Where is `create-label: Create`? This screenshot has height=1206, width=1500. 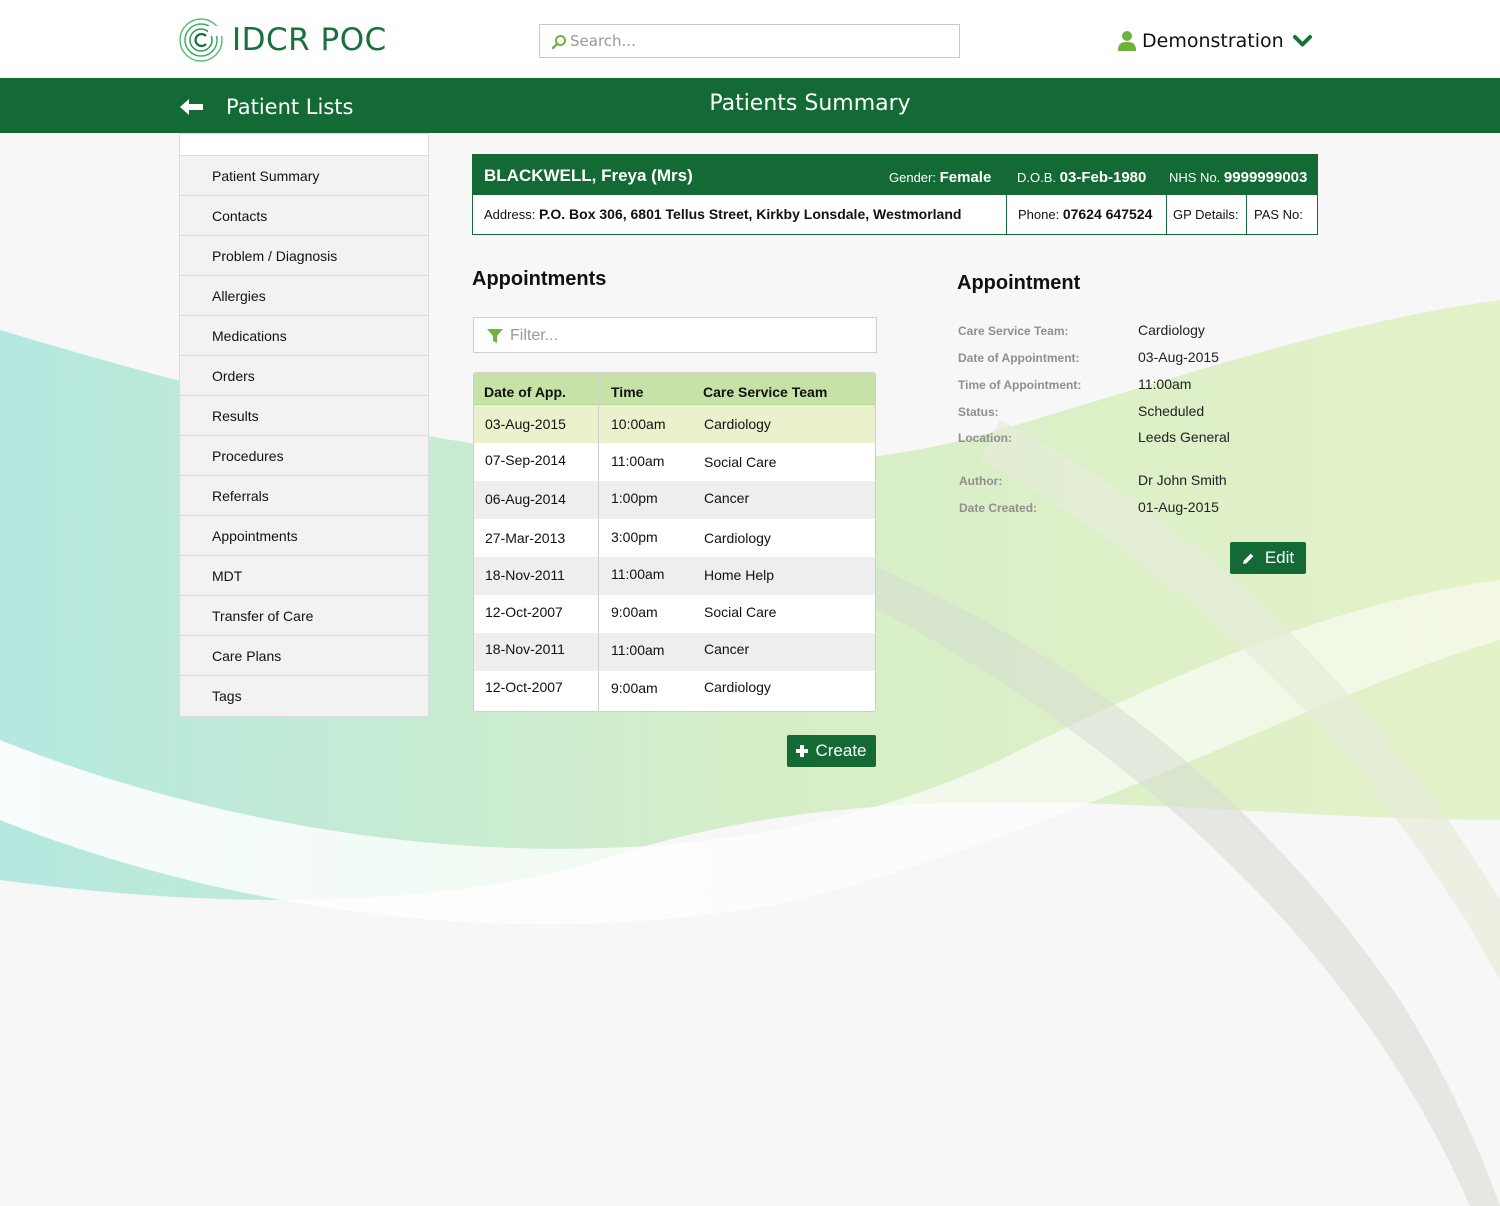 create-label: Create is located at coordinates (841, 750).